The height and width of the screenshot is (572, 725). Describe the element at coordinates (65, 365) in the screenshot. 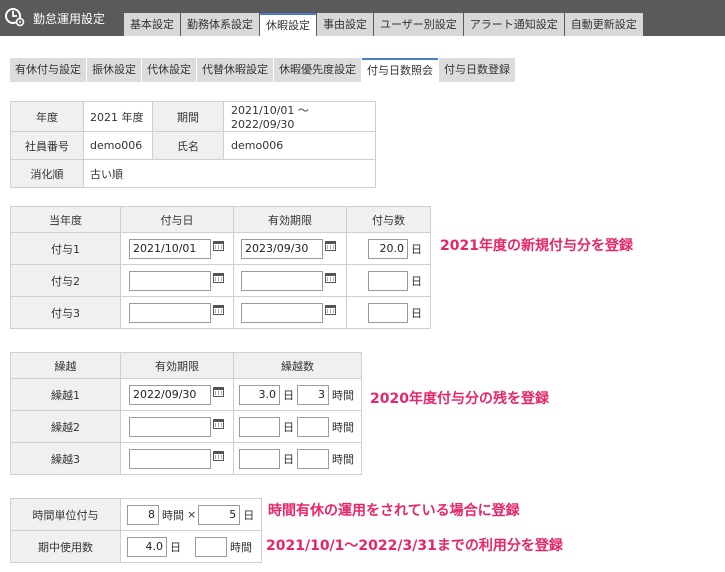

I see `carry-header-label: 繰越` at that location.